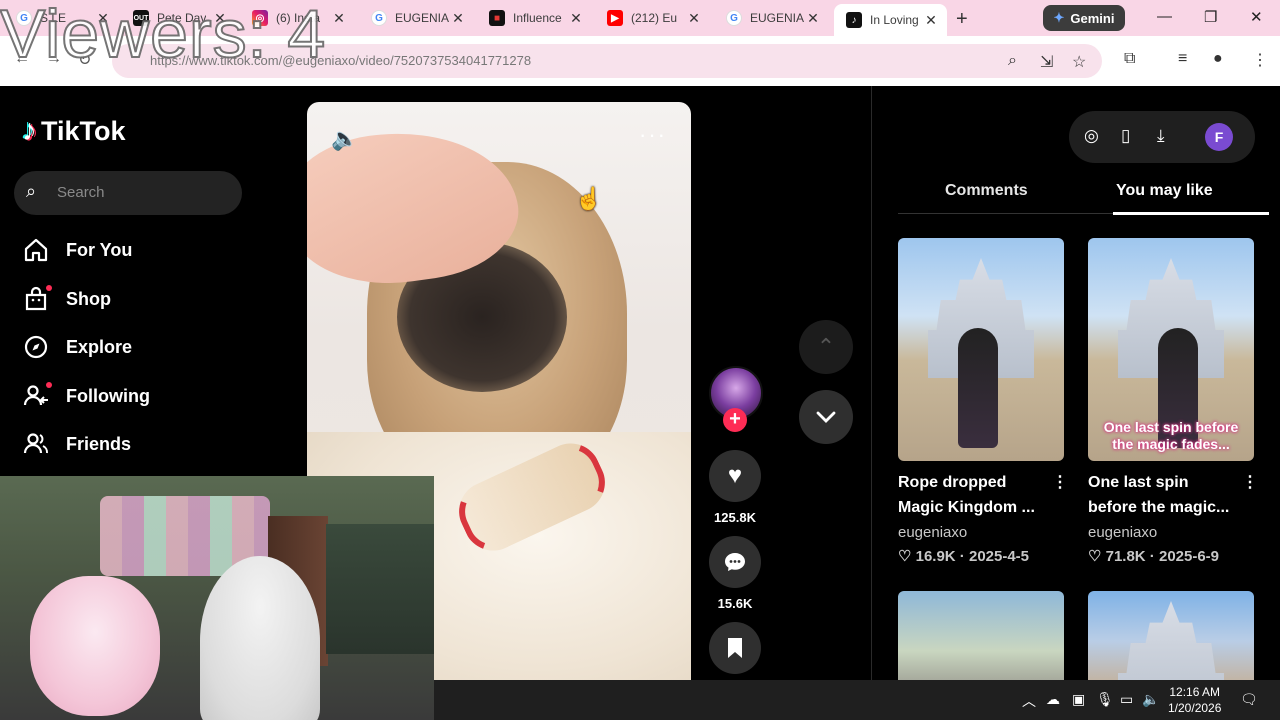 Image resolution: width=1280 pixels, height=720 pixels. I want to click on influence-icon: ■, so click(497, 18).